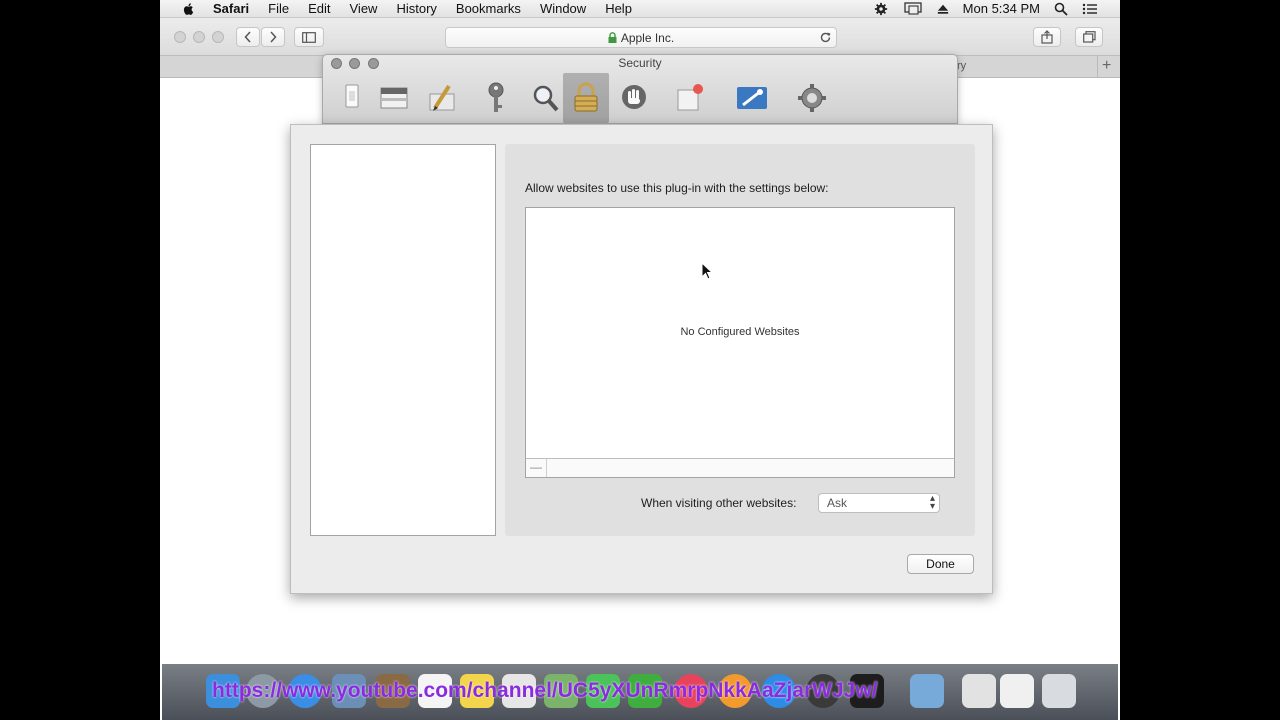 The image size is (1280, 720). I want to click on prefs-tab-general, so click(352, 98).